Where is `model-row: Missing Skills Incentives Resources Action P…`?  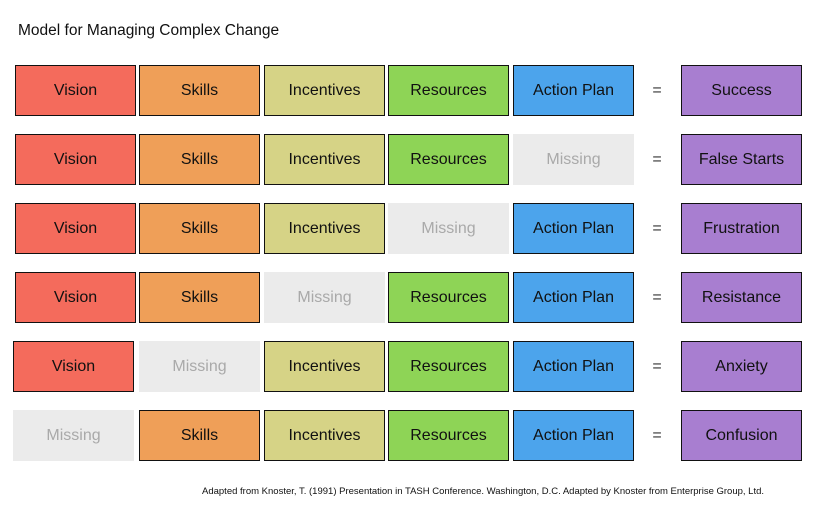 model-row: Missing Skills Incentives Resources Action P… is located at coordinates (409, 435).